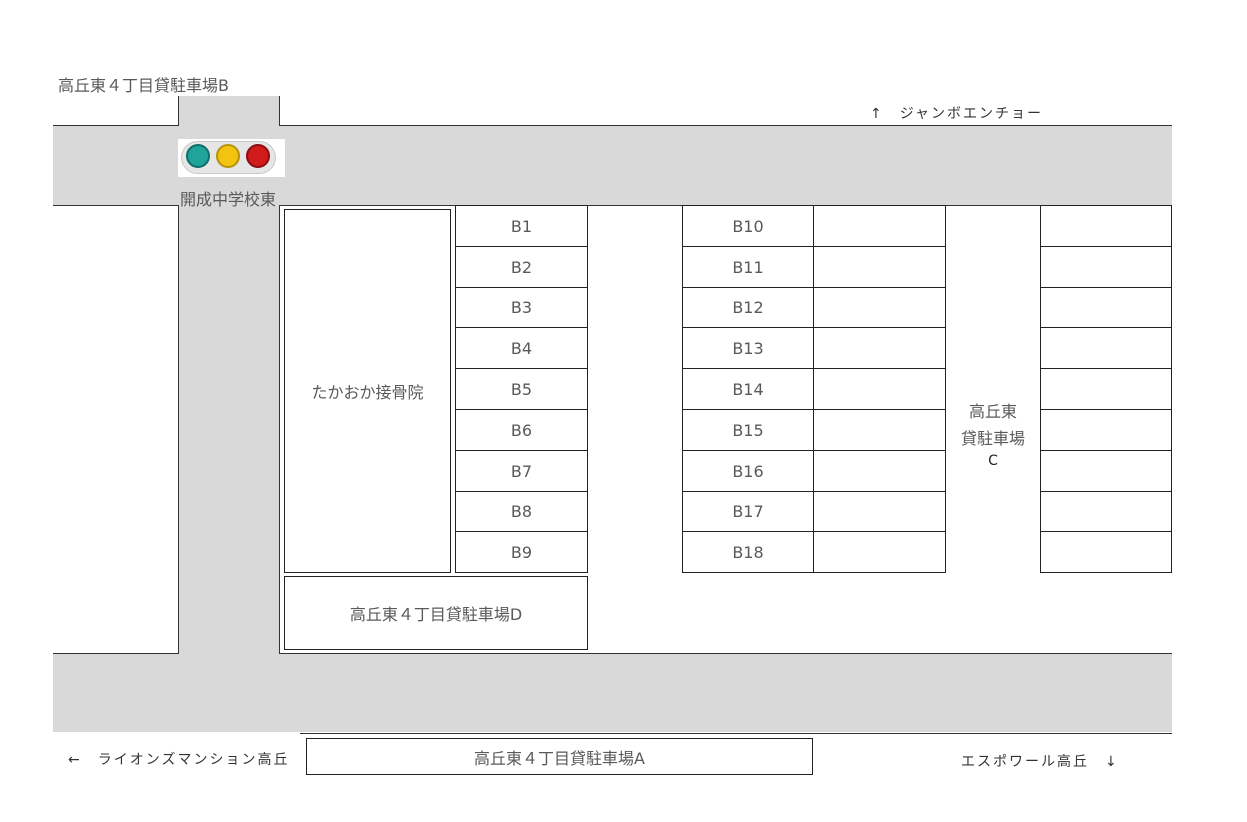  Describe the element at coordinates (198, 156) in the screenshot. I see `green-light-icon` at that location.